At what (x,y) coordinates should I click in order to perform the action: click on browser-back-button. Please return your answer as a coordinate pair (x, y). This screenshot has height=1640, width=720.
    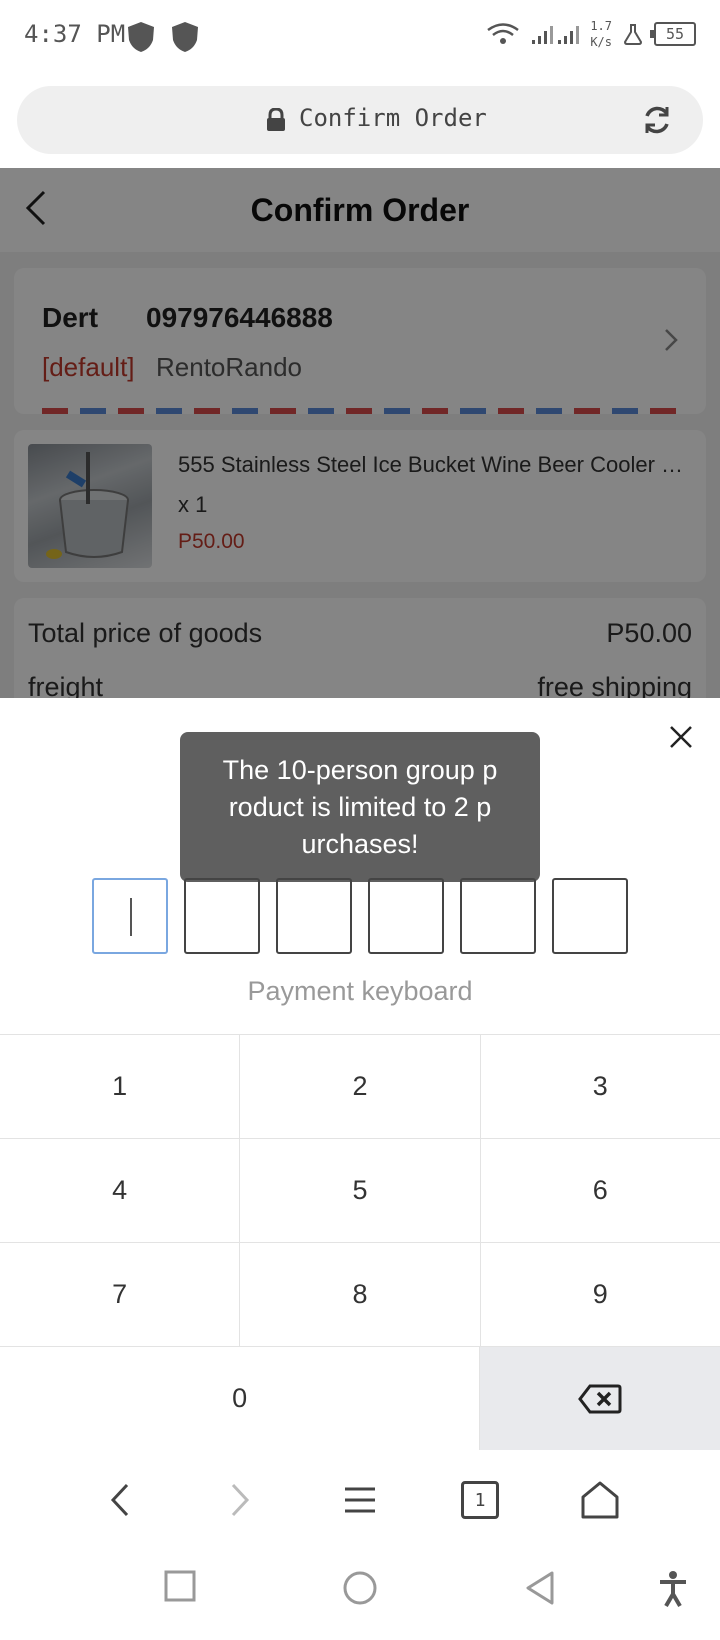
    Looking at the image, I should click on (120, 1500).